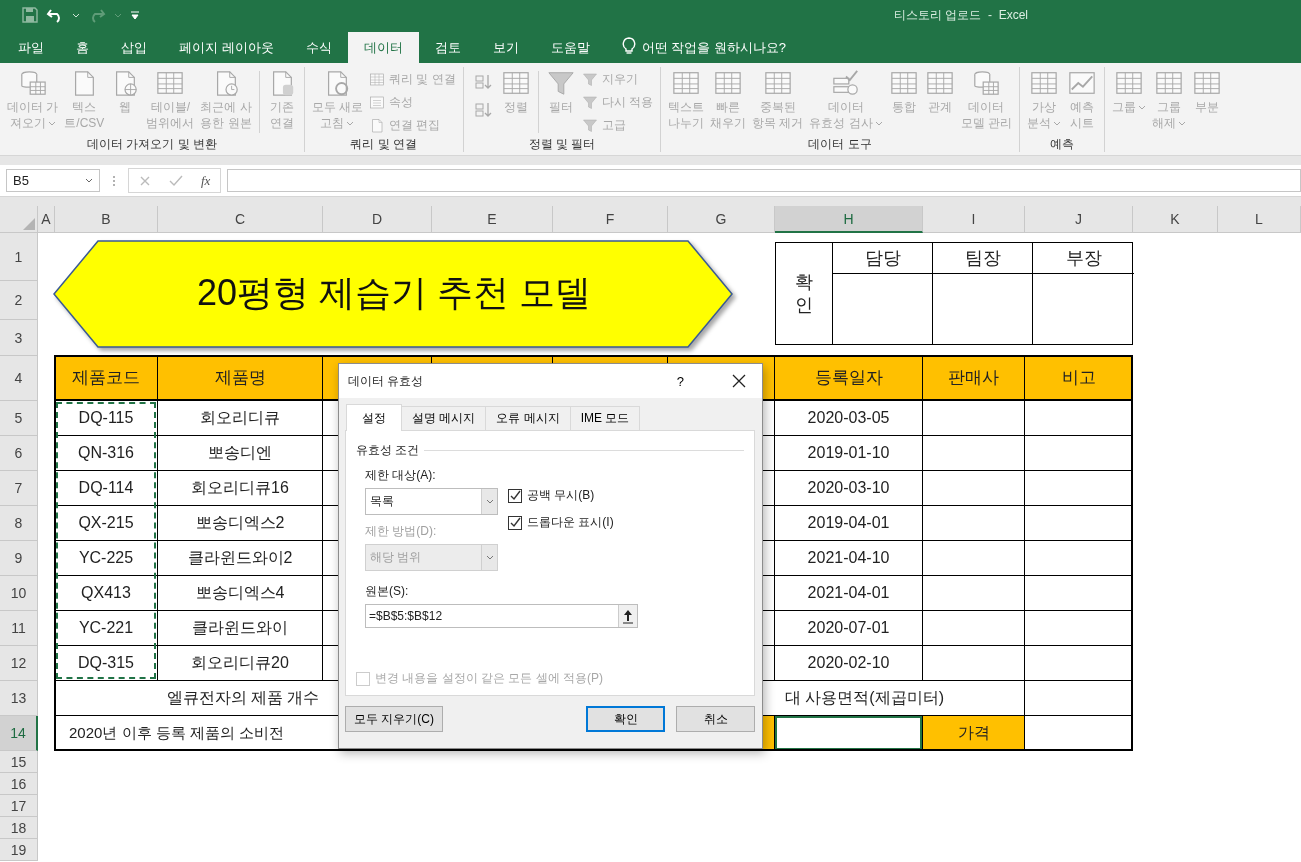 This screenshot has height=862, width=1301. What do you see at coordinates (377, 125) in the screenshot?
I see `document-icon` at bounding box center [377, 125].